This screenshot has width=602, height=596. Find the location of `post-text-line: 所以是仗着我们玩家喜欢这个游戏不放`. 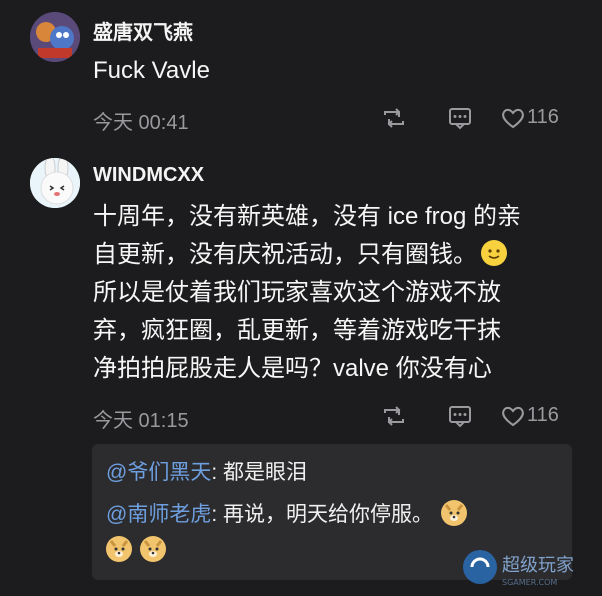

post-text-line: 所以是仗着我们玩家喜欢这个游戏不放 is located at coordinates (297, 292).